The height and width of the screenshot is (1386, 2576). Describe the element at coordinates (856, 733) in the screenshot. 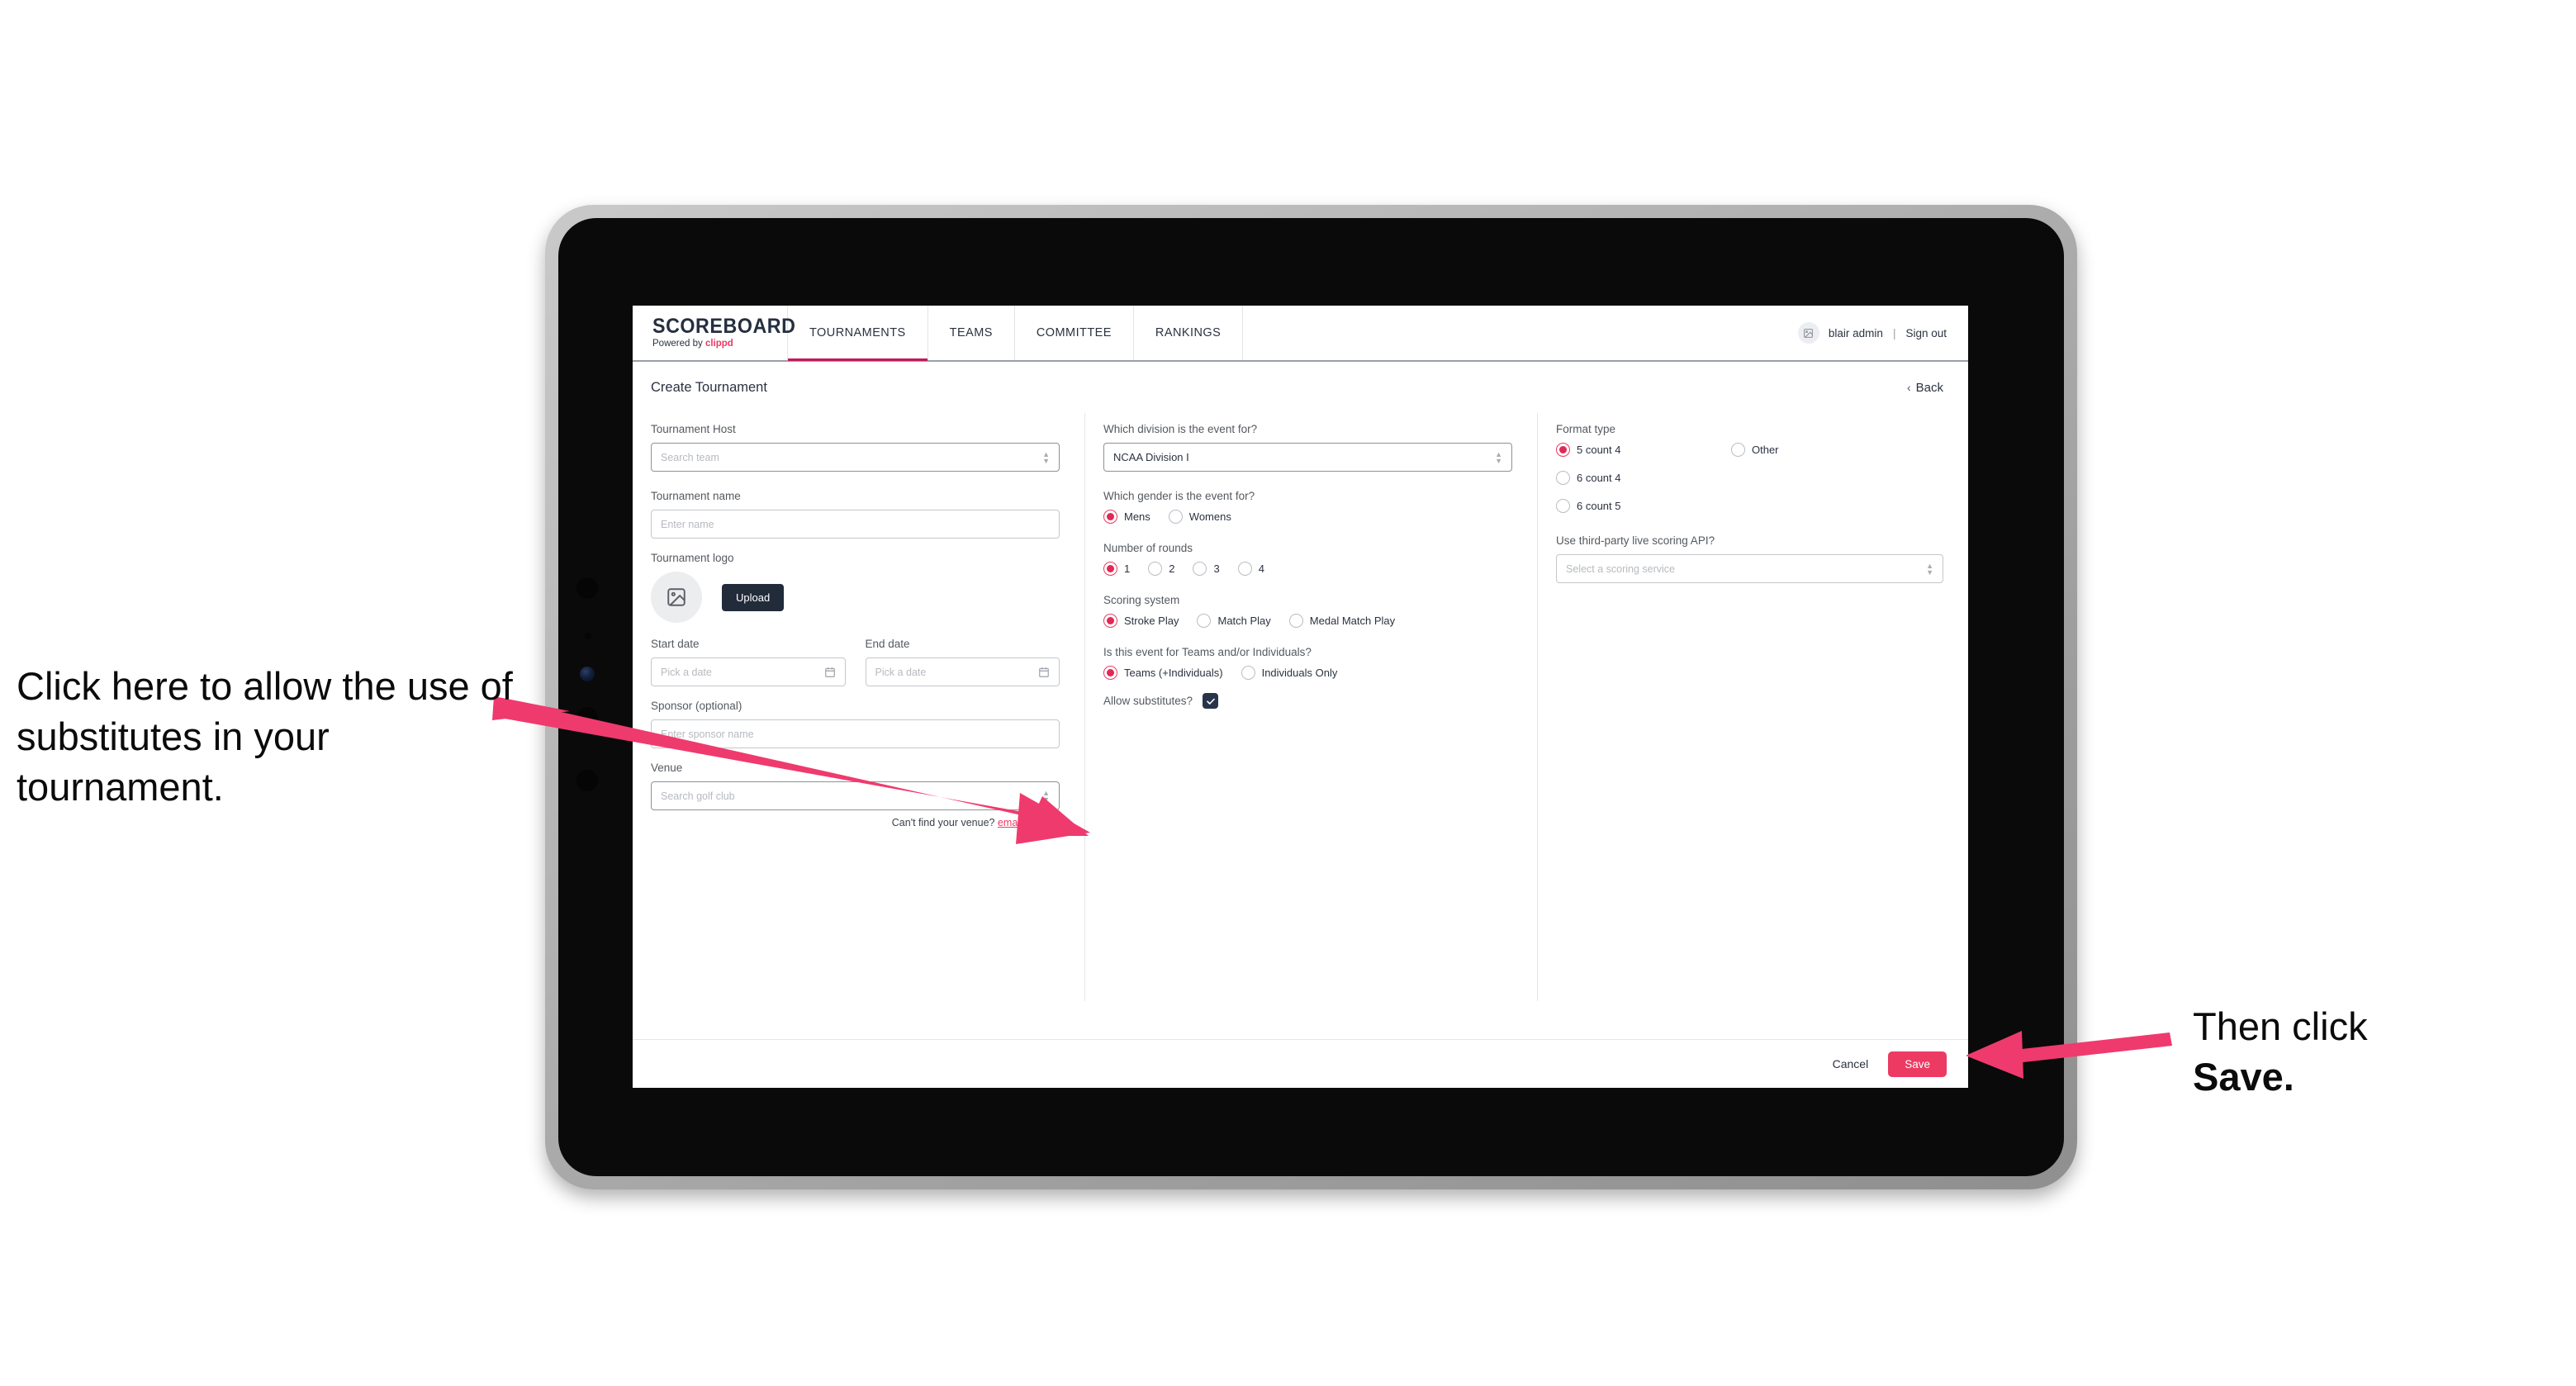

I see `sponsor-input: Enter sponsor name` at that location.